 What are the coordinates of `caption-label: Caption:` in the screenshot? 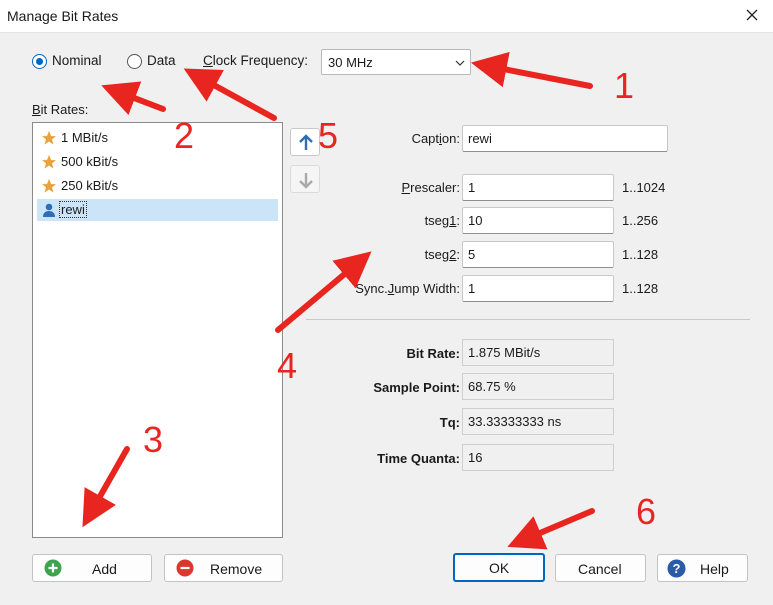 It's located at (420, 138).